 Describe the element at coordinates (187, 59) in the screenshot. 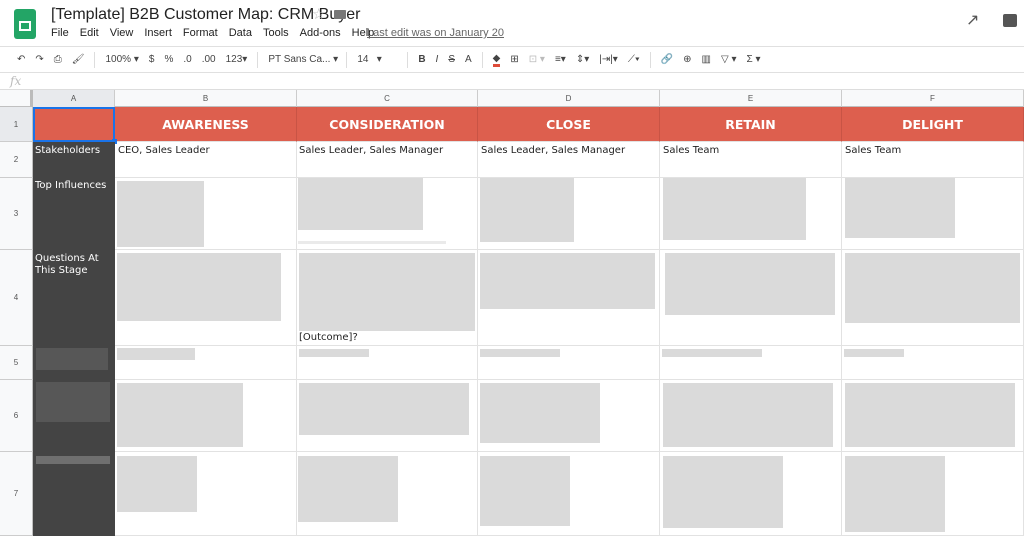

I see `decrease-decimal-button: .0` at that location.